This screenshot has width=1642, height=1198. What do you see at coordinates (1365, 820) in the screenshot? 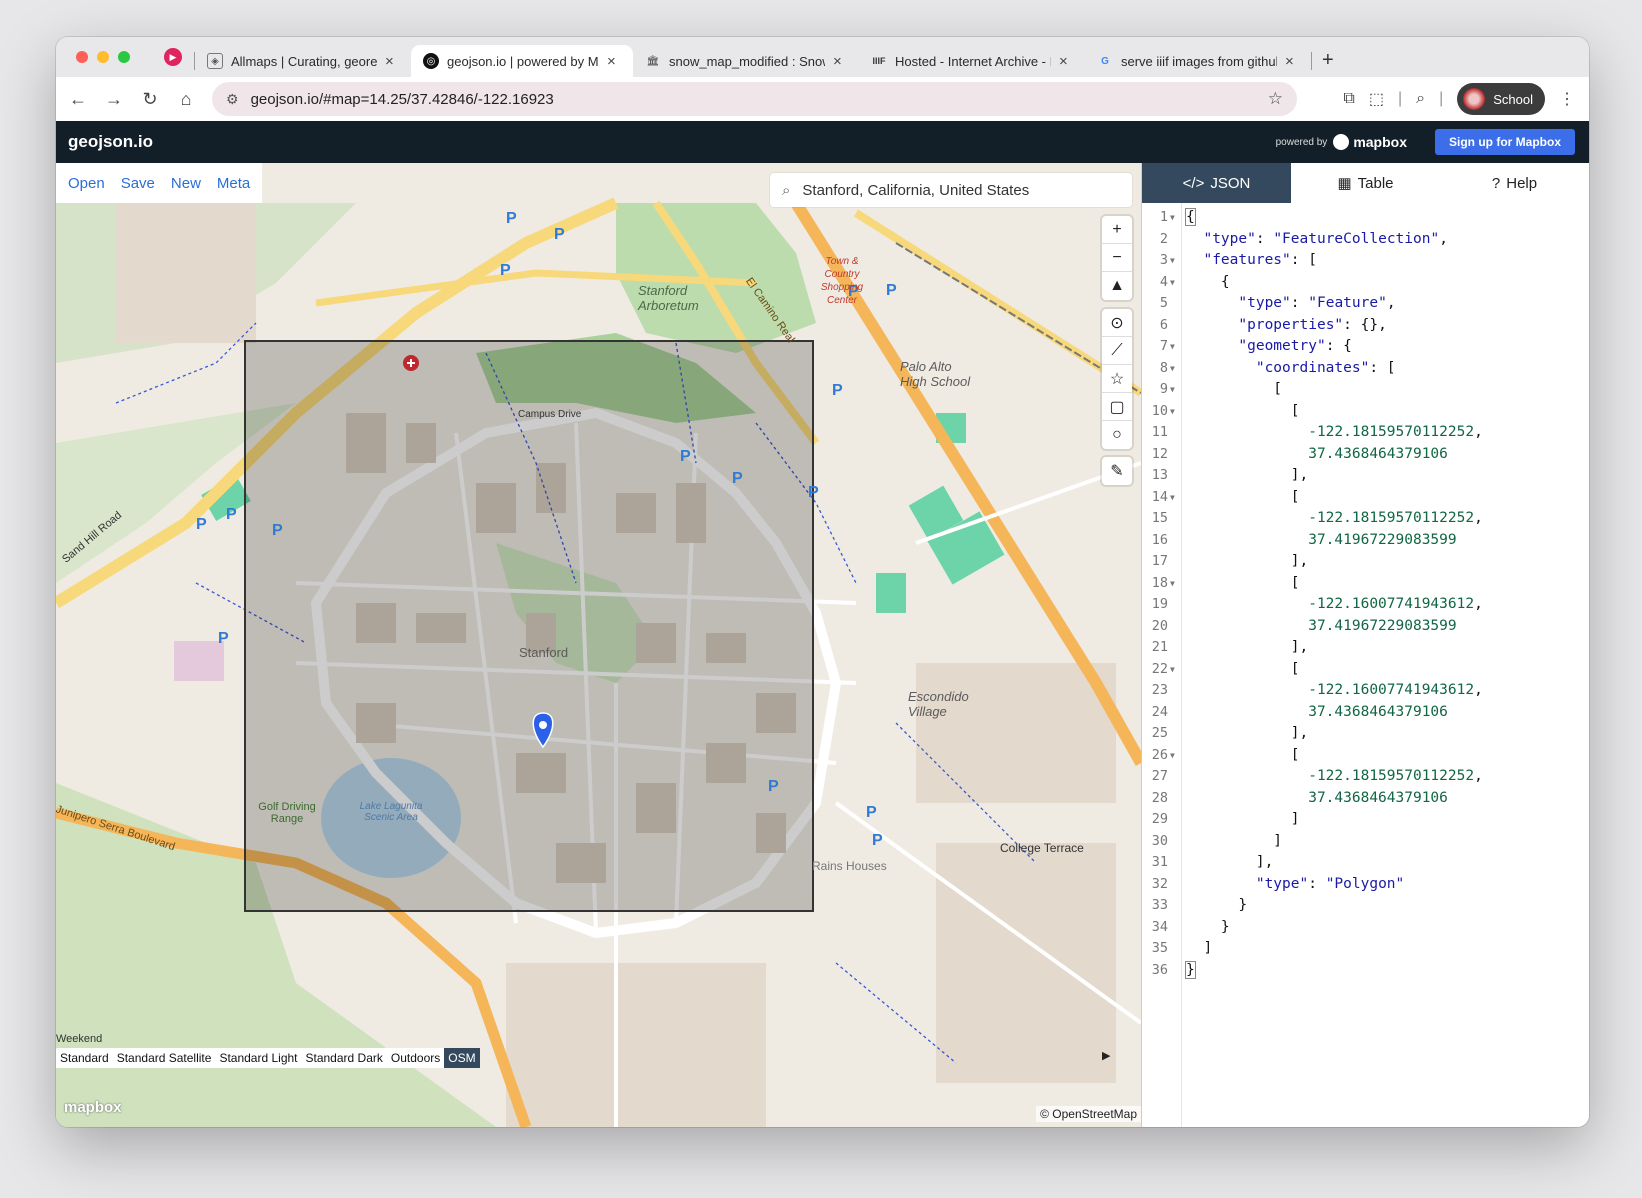
I see `code-line: 29 ]` at bounding box center [1365, 820].